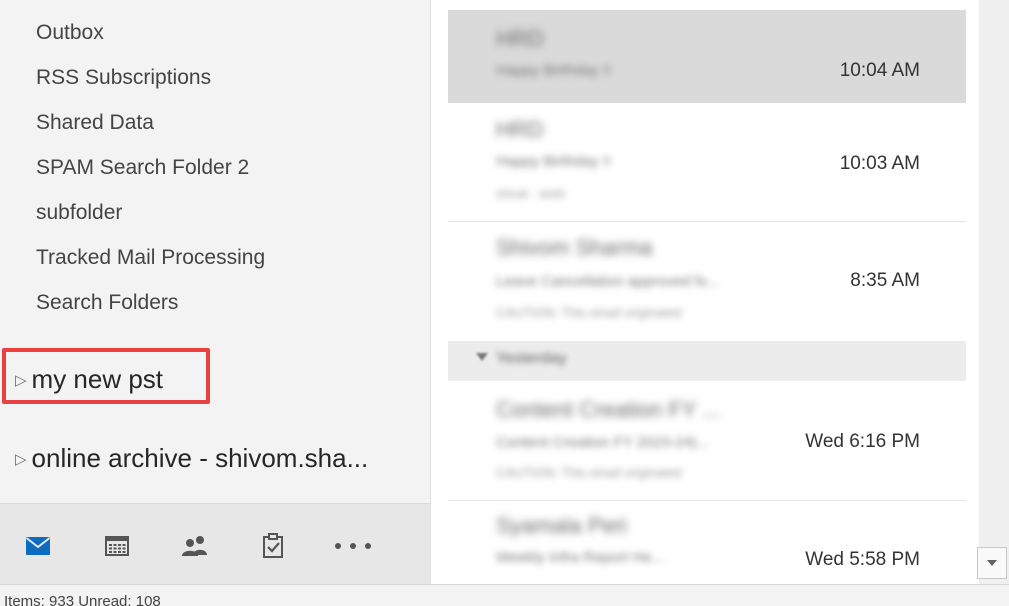  What do you see at coordinates (107, 303) in the screenshot?
I see `folder-search-folders: Search Folders` at bounding box center [107, 303].